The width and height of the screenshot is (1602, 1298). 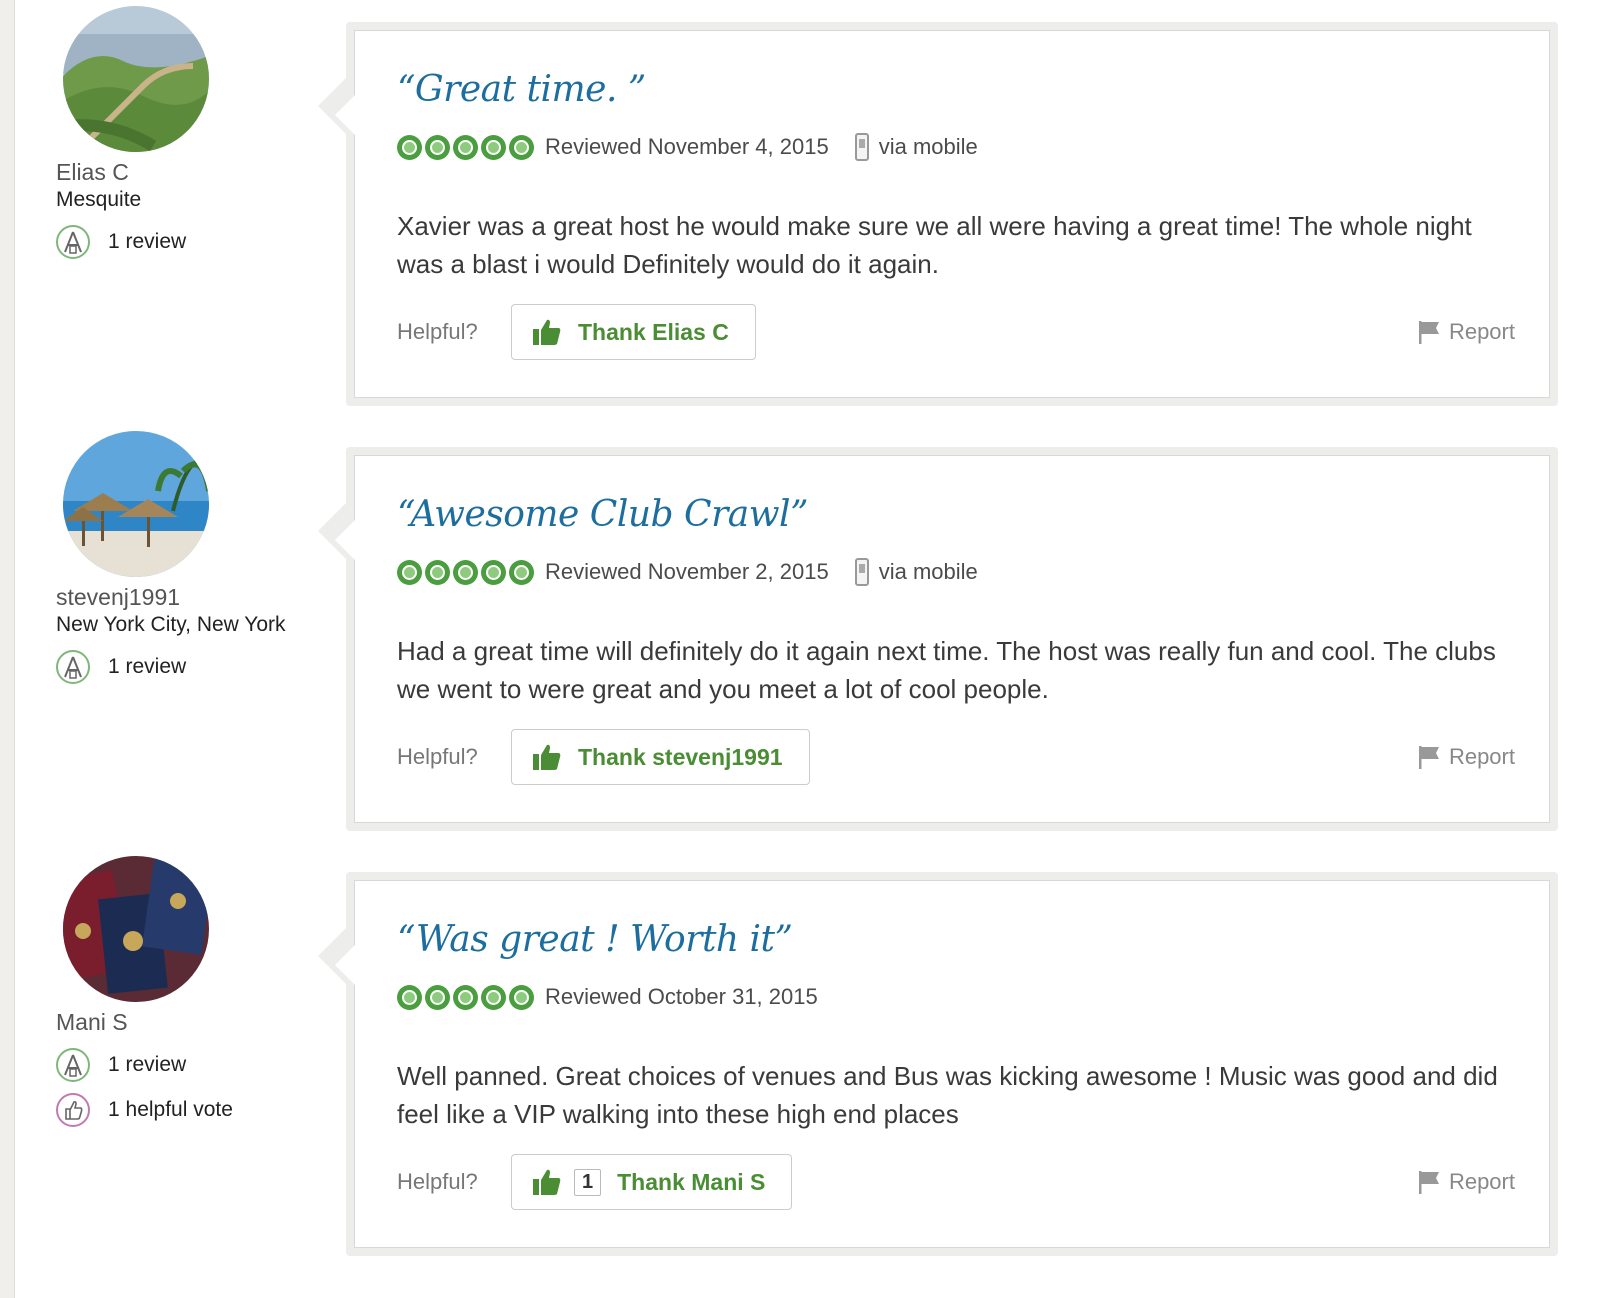 I want to click on thank-label: Thank Elias C, so click(x=653, y=331).